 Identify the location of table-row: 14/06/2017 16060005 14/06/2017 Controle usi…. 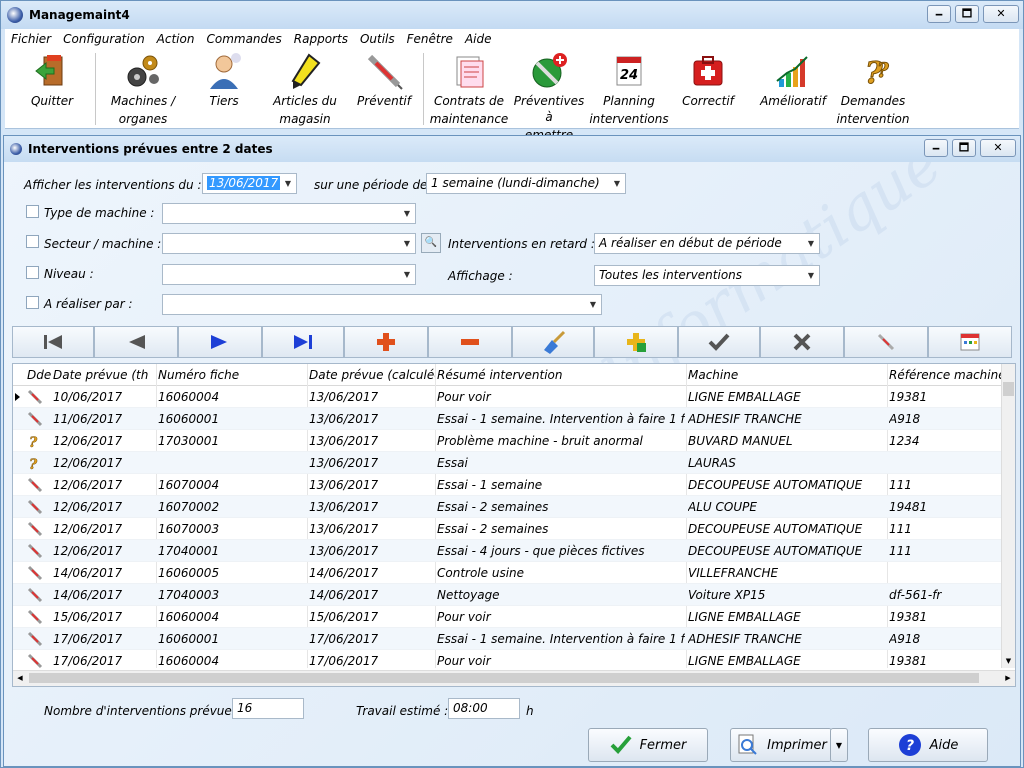
(508, 573).